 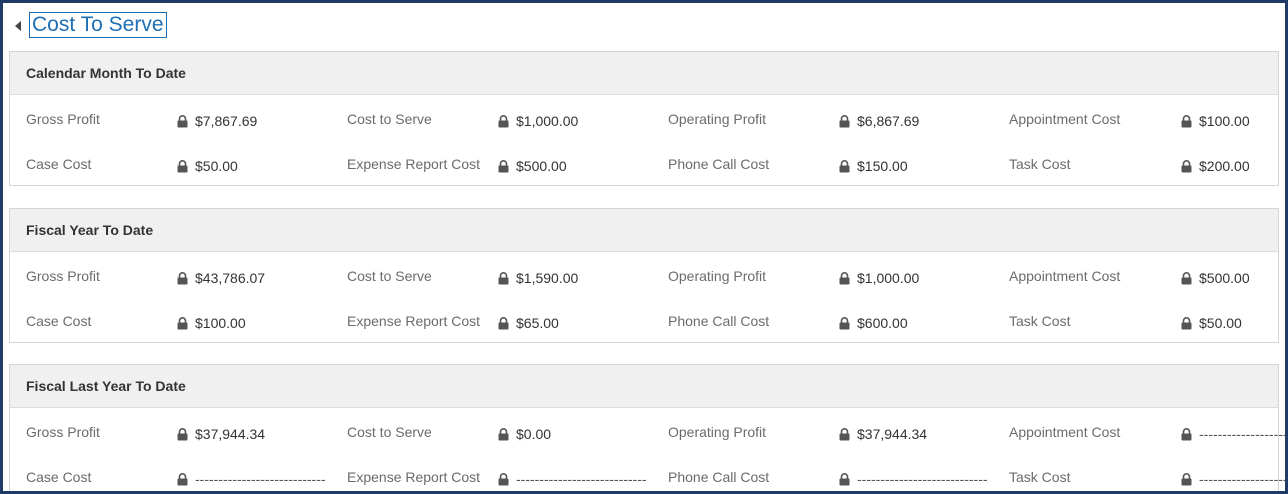 I want to click on field-value-text: $0.00, so click(x=534, y=434).